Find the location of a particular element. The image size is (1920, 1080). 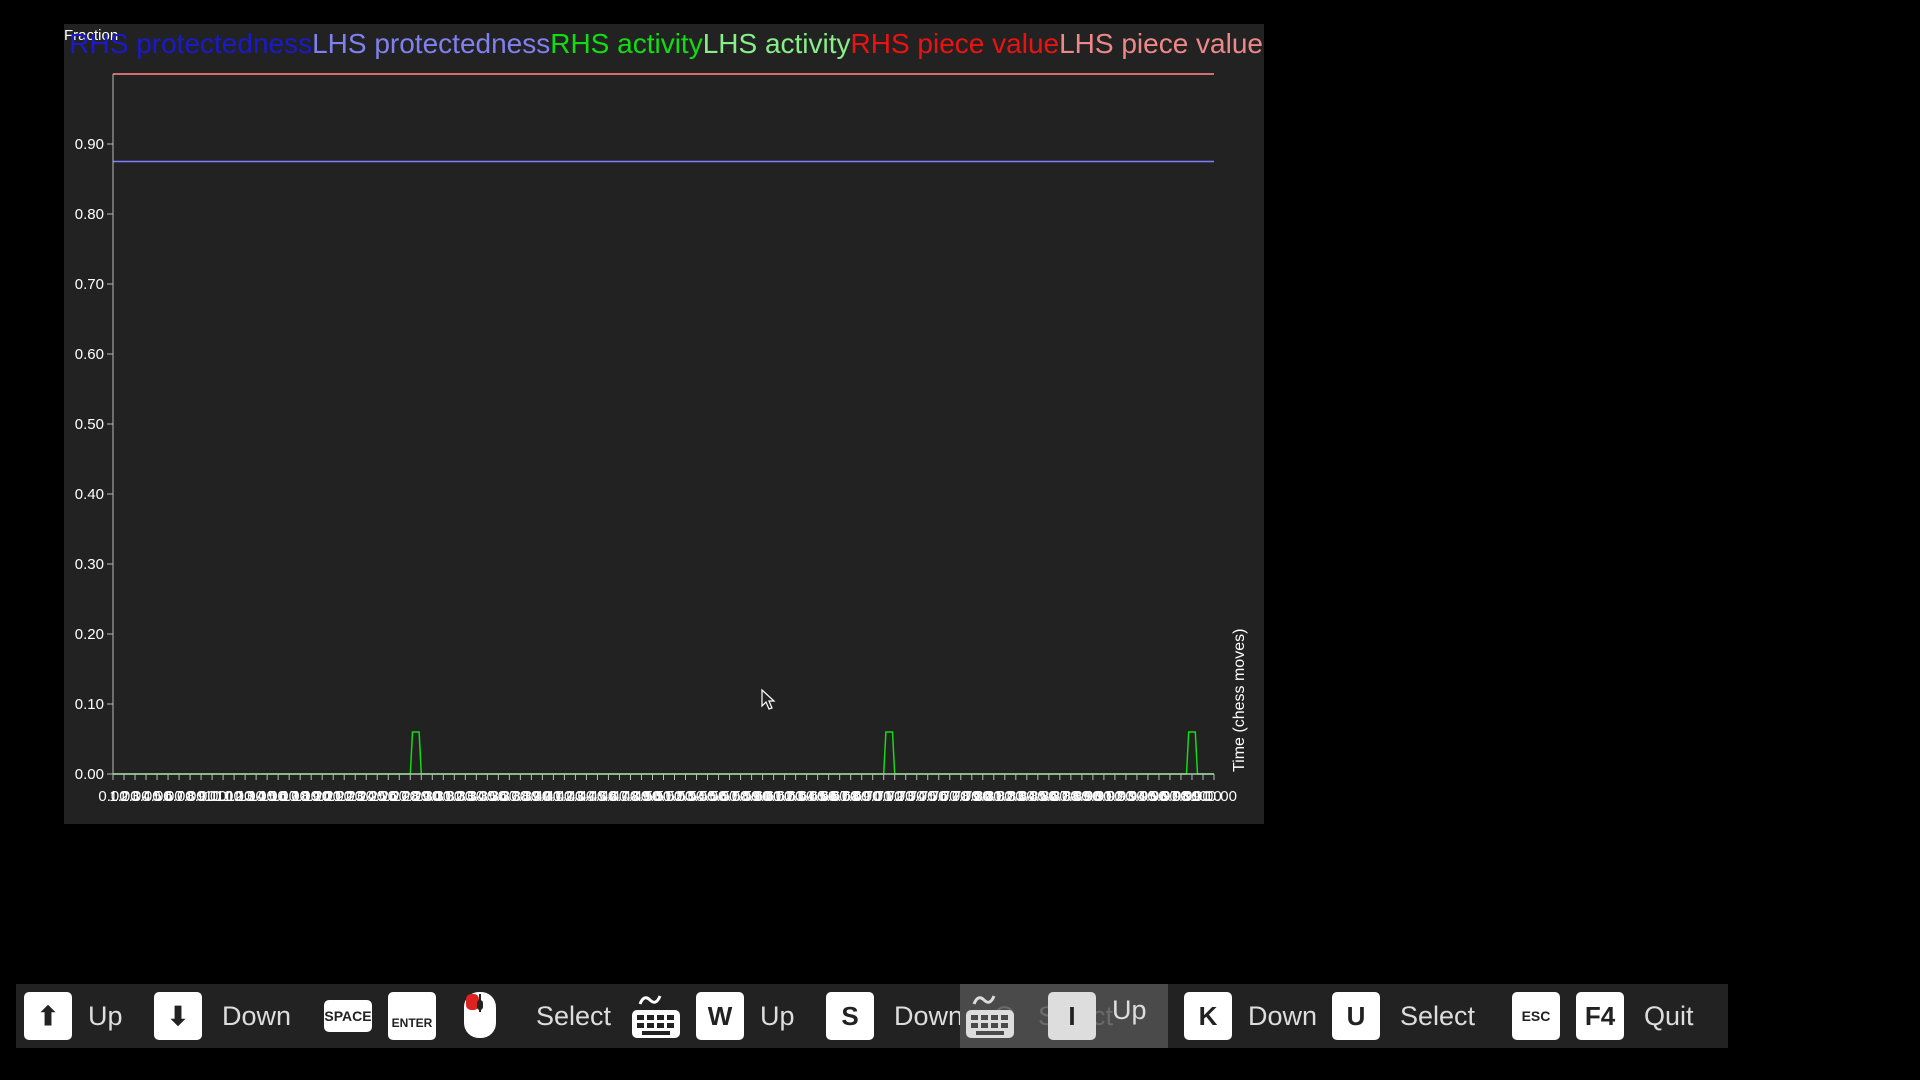

p2-down-label: Down is located at coordinates (929, 1016).